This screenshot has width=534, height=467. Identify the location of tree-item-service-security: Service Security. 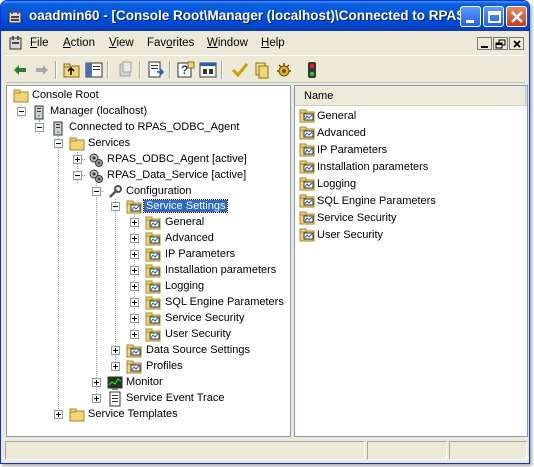
(147, 319).